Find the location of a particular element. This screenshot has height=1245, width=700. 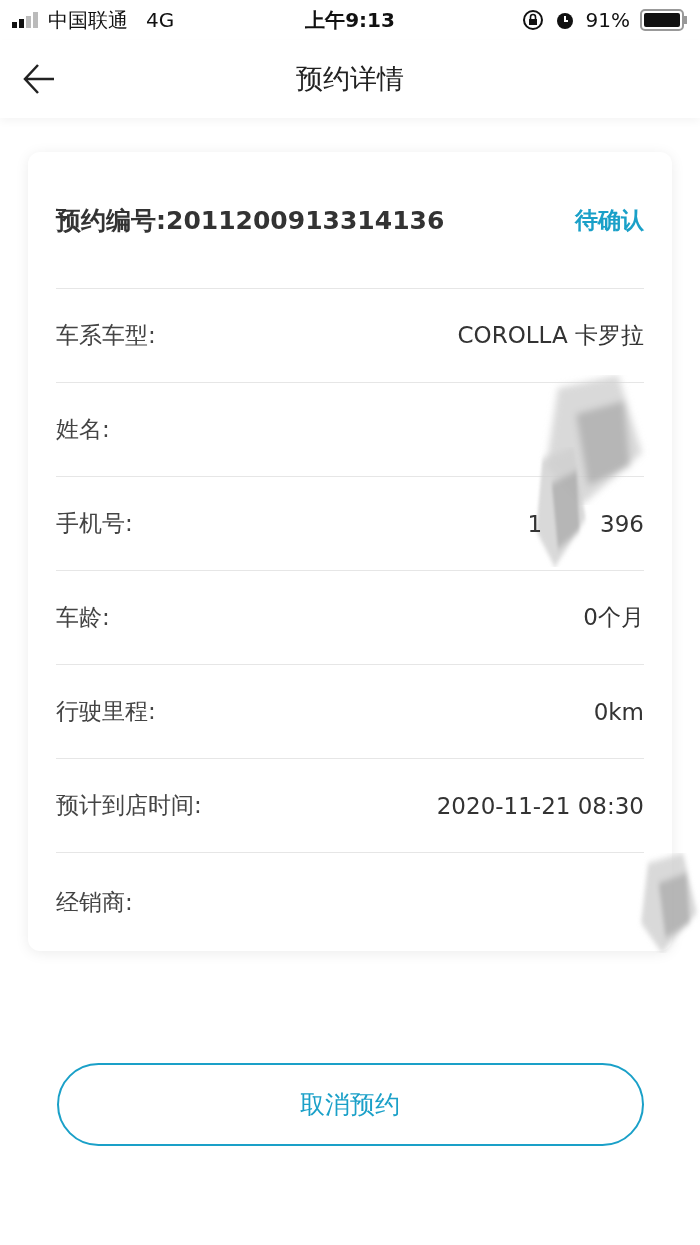

field-value: 0km is located at coordinates (618, 711).